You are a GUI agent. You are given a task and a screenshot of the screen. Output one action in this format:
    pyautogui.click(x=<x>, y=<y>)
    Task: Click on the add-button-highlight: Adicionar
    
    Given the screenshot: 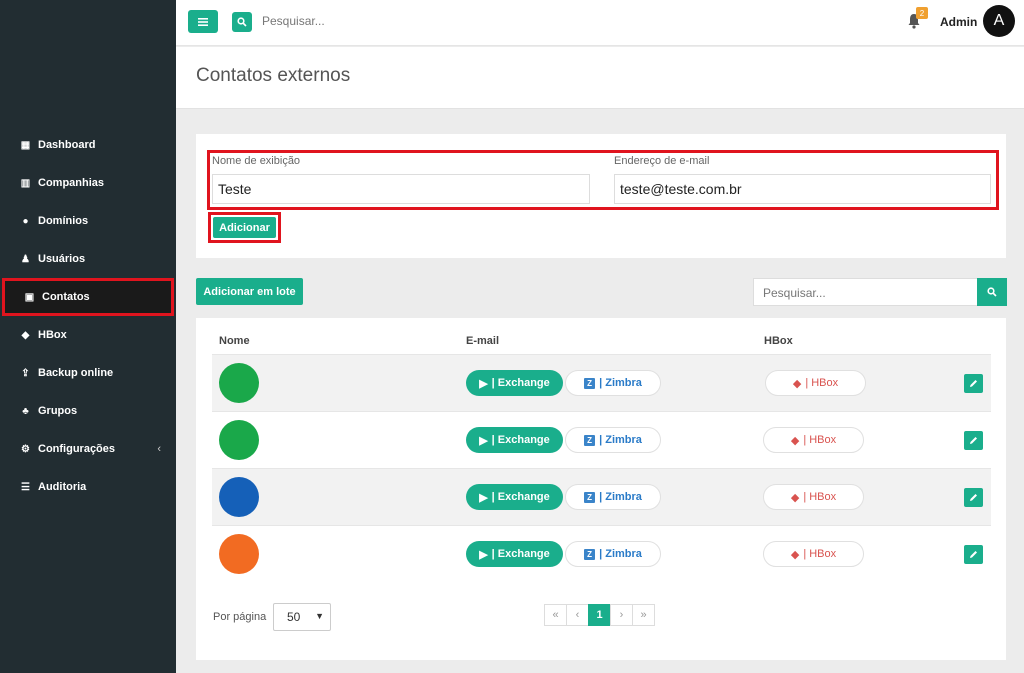 What is the action you would take?
    pyautogui.click(x=244, y=227)
    